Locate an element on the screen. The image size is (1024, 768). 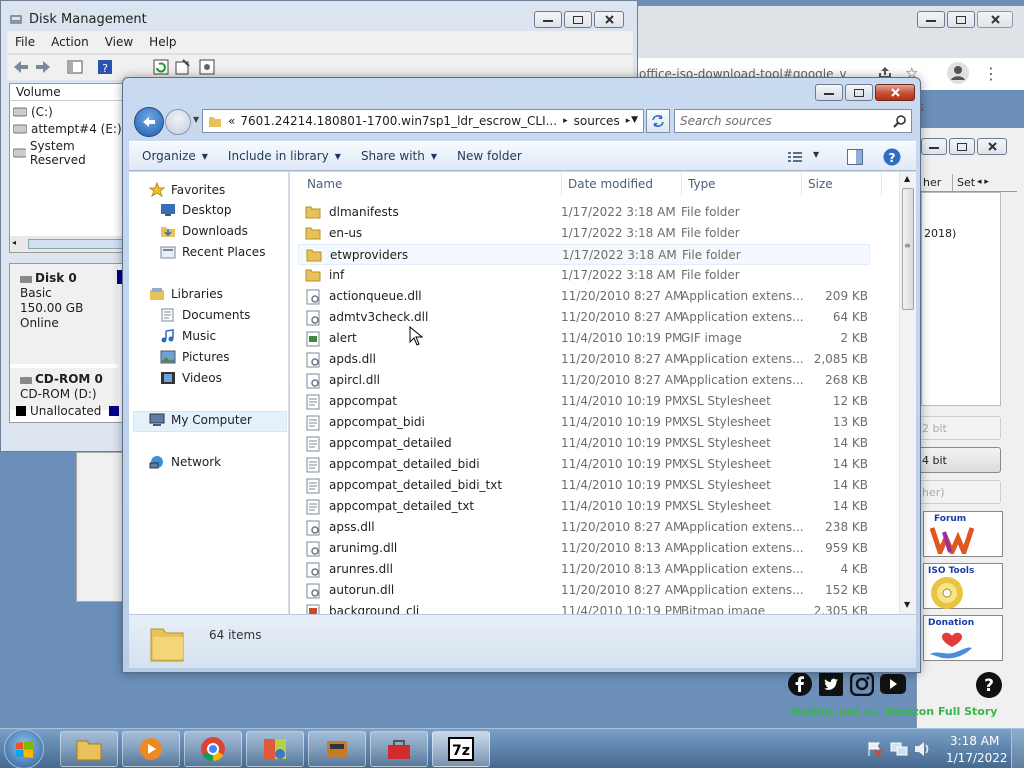
iso-close-button is located at coordinates (992, 146).